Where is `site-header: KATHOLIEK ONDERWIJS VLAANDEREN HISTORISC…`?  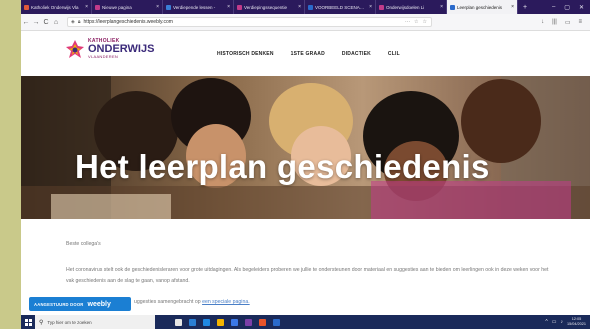 site-header: KATHOLIEK ONDERWIJS VLAANDEREN HISTORISC… is located at coordinates (305, 53).